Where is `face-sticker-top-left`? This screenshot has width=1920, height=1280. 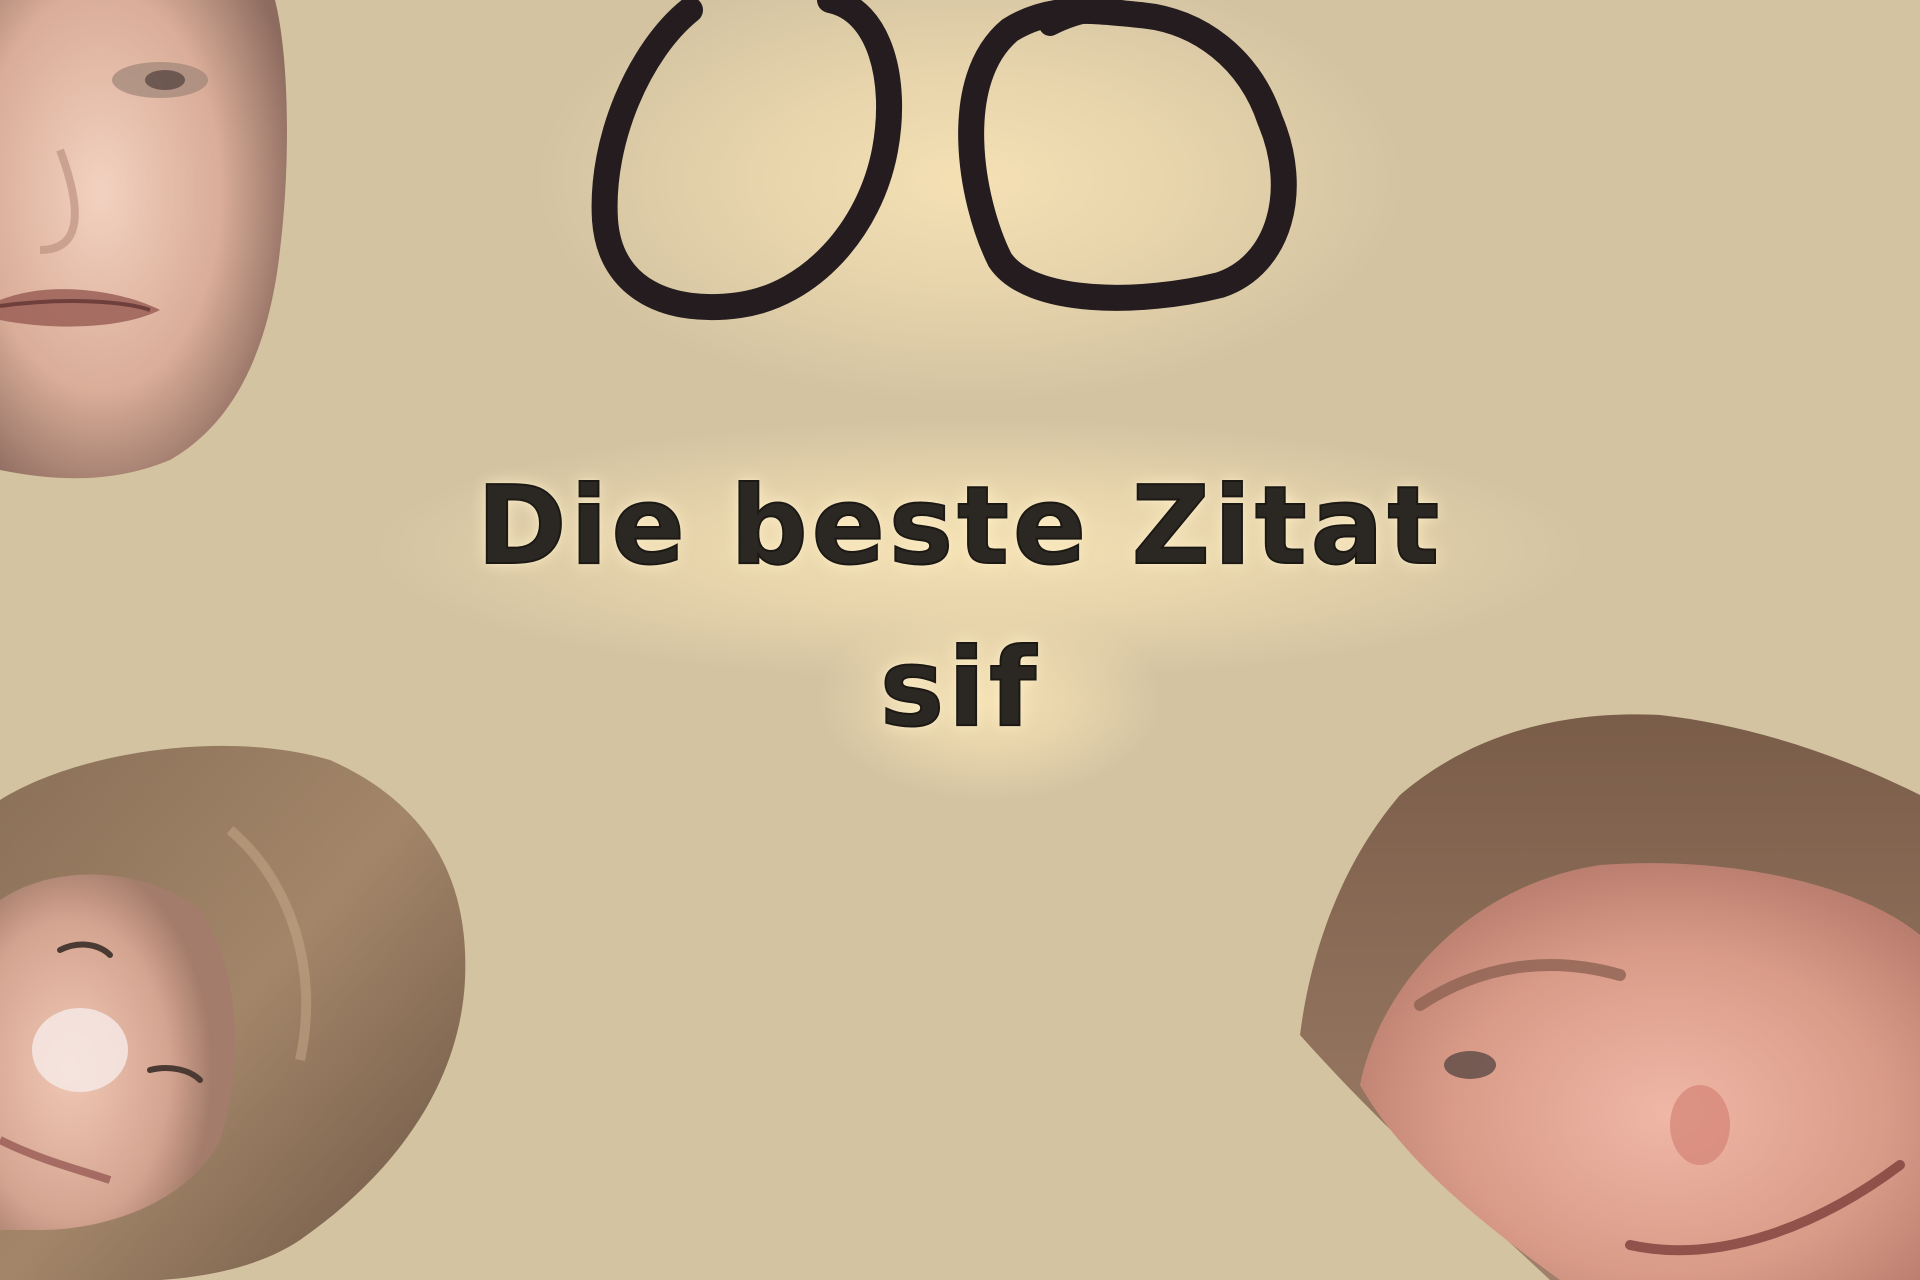 face-sticker-top-left is located at coordinates (150, 242).